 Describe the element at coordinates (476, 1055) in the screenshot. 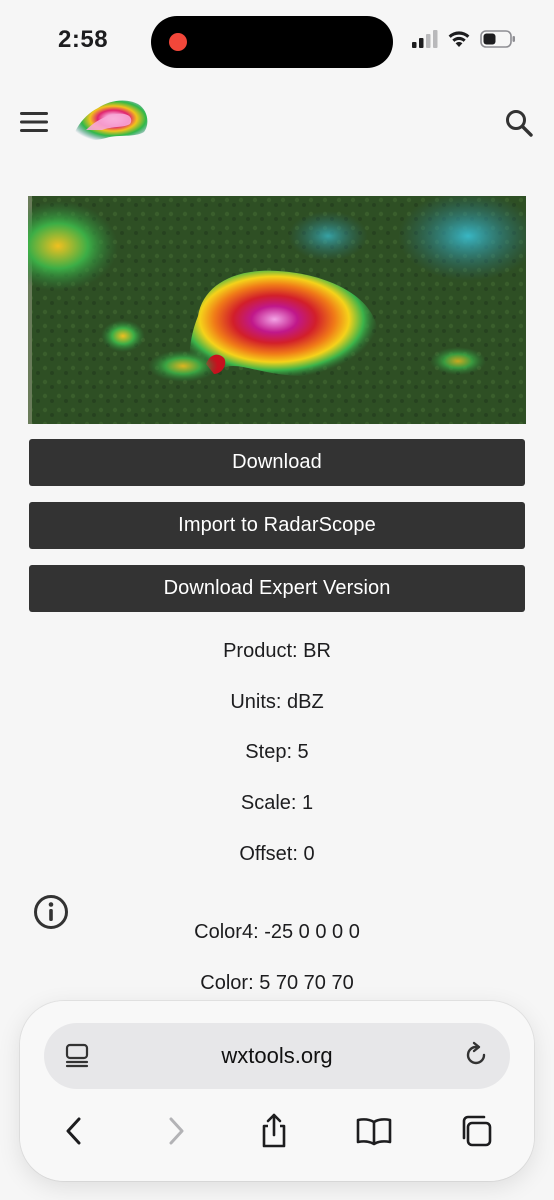

I see `reload-icon` at that location.